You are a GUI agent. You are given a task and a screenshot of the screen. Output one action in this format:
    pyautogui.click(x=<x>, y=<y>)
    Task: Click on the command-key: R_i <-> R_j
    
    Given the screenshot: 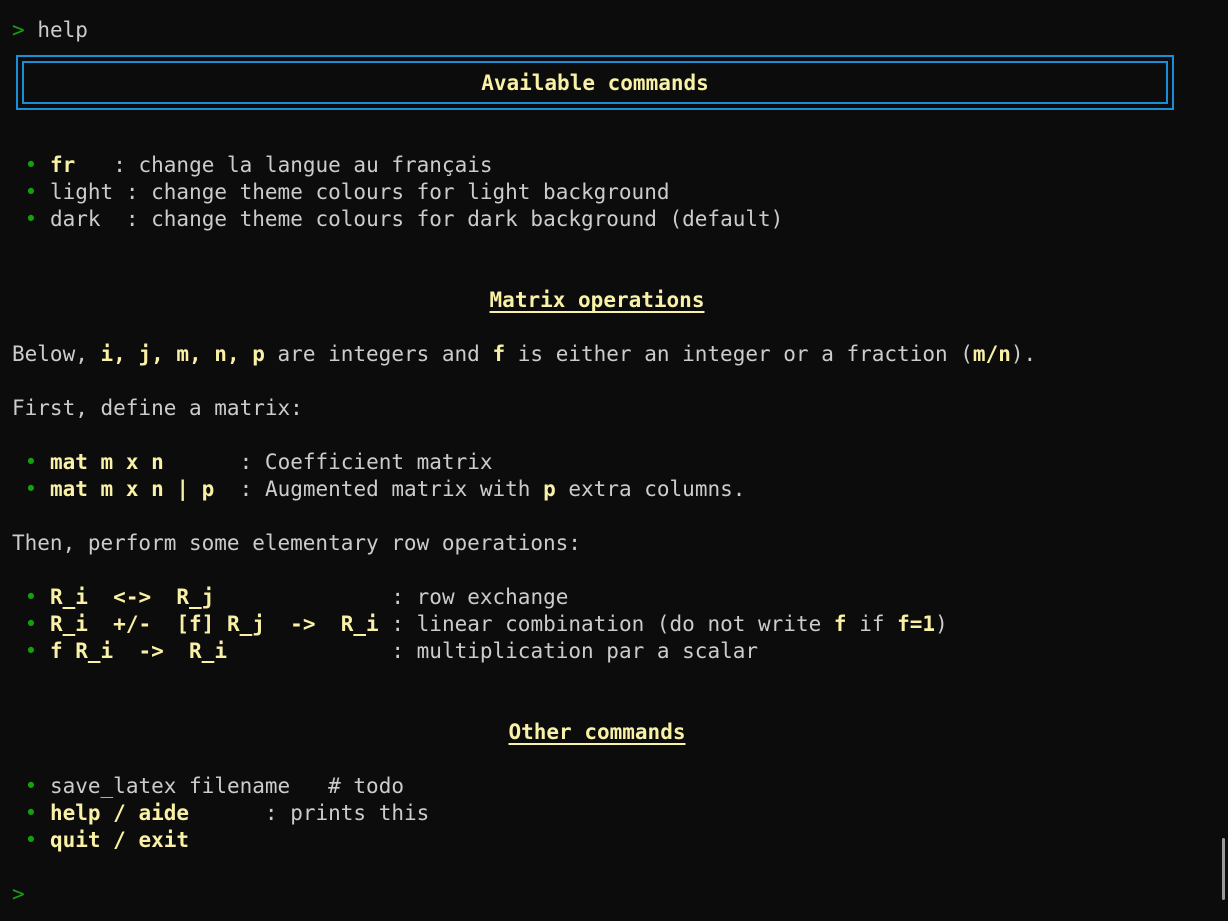 What is the action you would take?
    pyautogui.click(x=132, y=597)
    